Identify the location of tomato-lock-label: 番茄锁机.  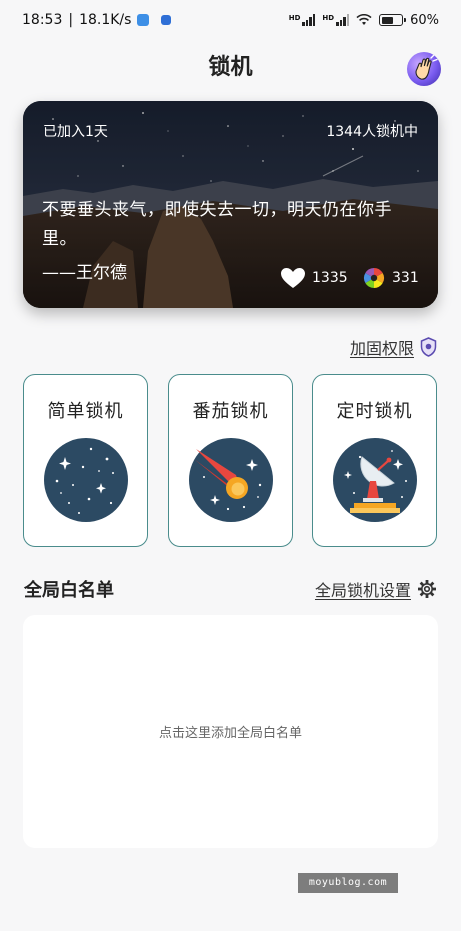
(230, 411).